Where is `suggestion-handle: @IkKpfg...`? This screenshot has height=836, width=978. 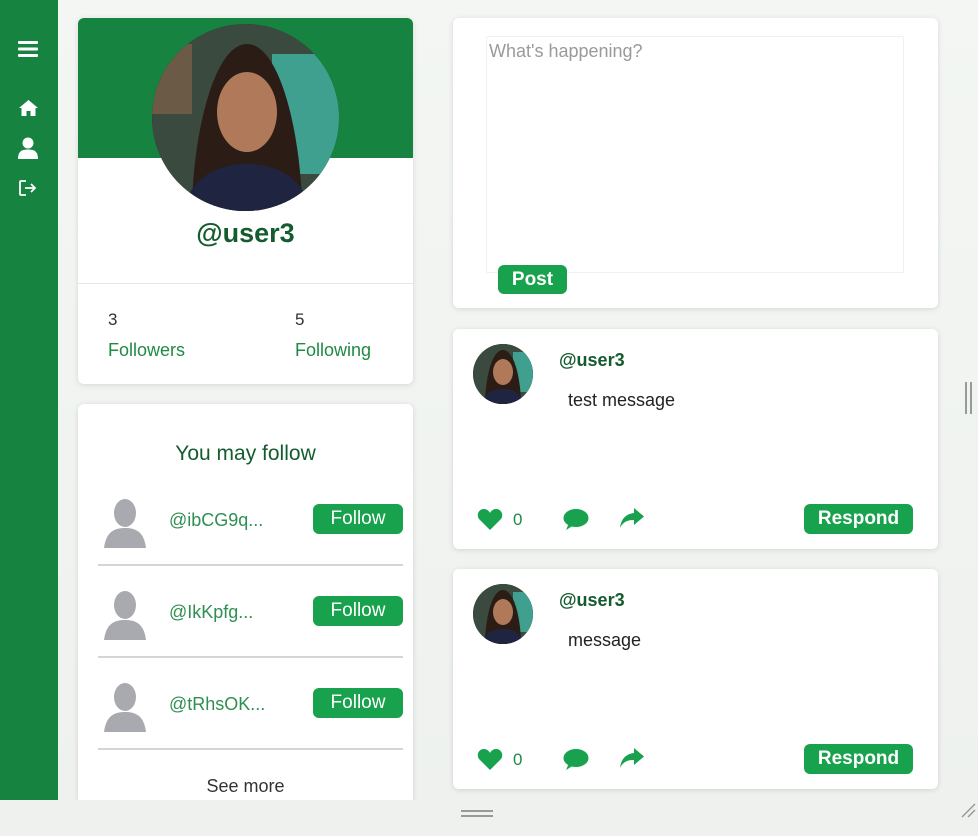
suggestion-handle: @IkKpfg... is located at coordinates (211, 612).